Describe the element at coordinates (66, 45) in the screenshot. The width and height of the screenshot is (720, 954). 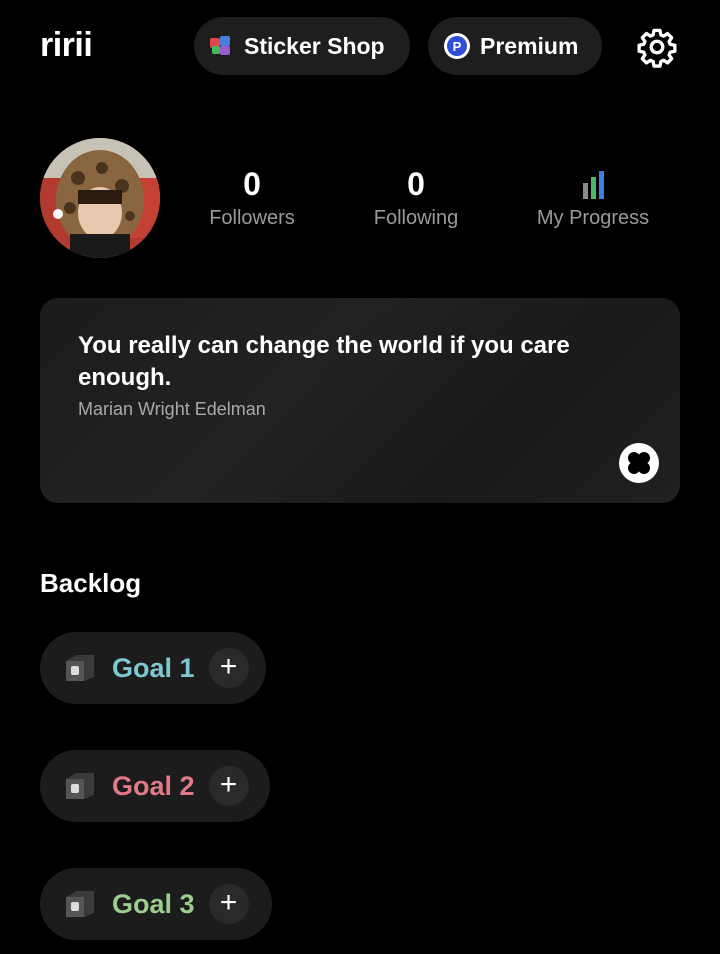
I see `app-title: ririi` at that location.